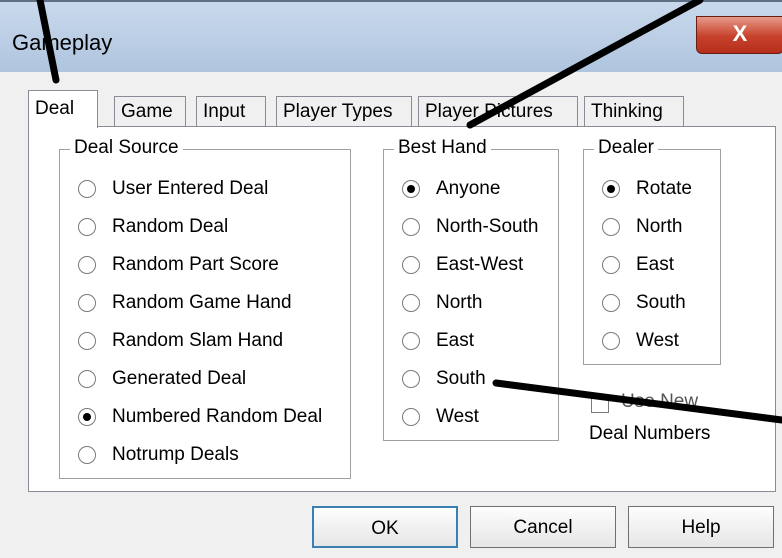 This screenshot has height=558, width=782. I want to click on option-label: Random Part Score, so click(195, 264).